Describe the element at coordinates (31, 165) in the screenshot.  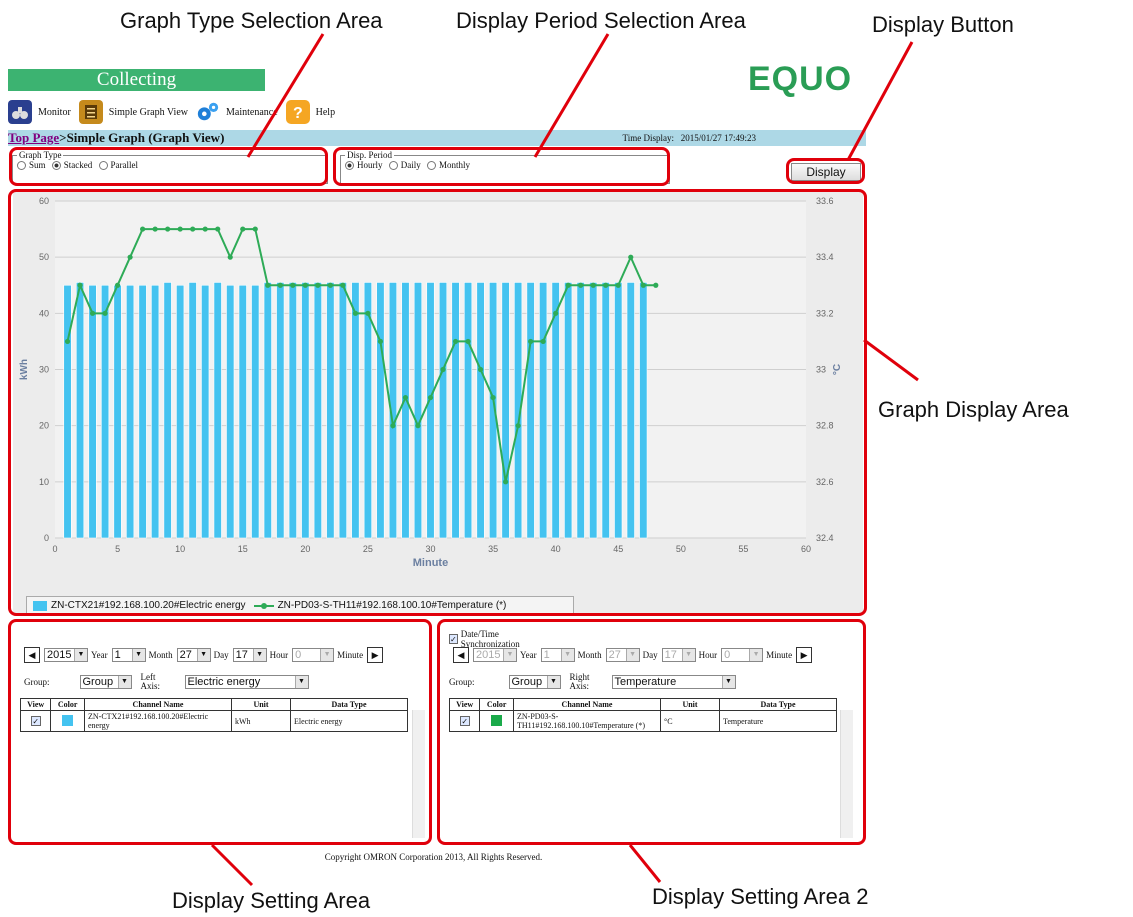
I see `graph-type-sum-radio: Sum` at that location.